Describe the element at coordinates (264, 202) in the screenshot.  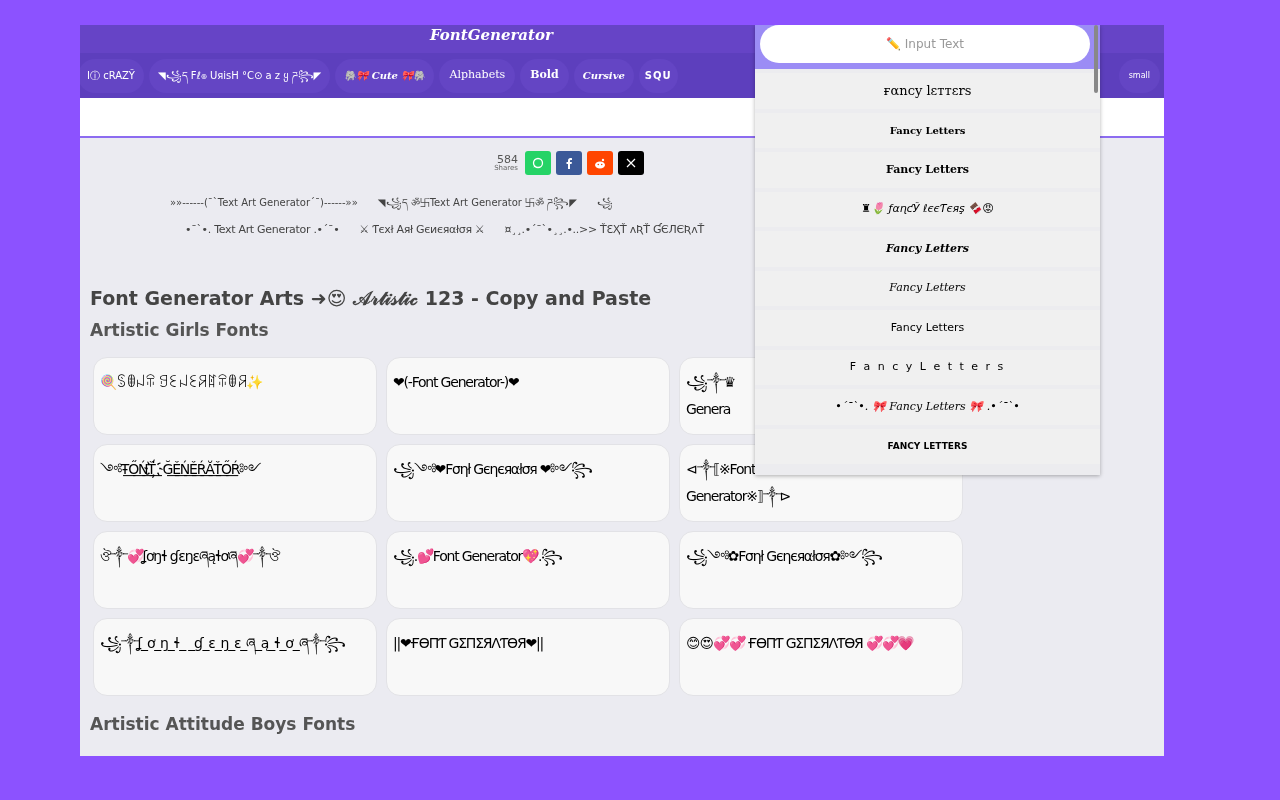
I see `text-art-link: »»------(¯`Text Art Generator´¯)------»»` at that location.